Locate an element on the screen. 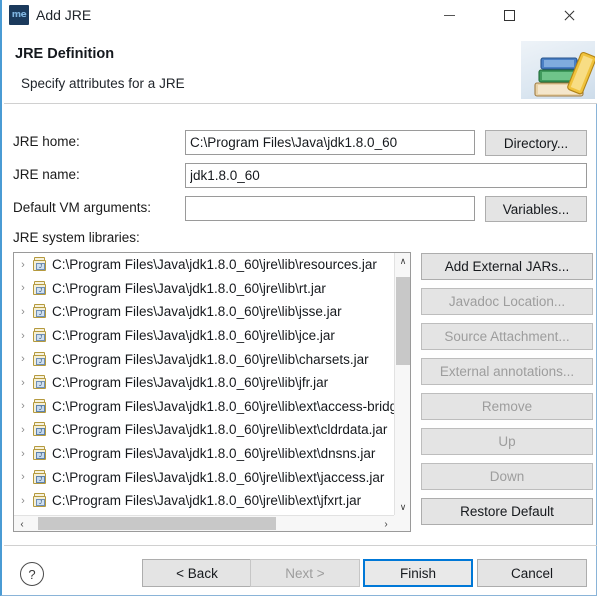 This screenshot has height=596, width=597. minimize-button is located at coordinates (449, 15).